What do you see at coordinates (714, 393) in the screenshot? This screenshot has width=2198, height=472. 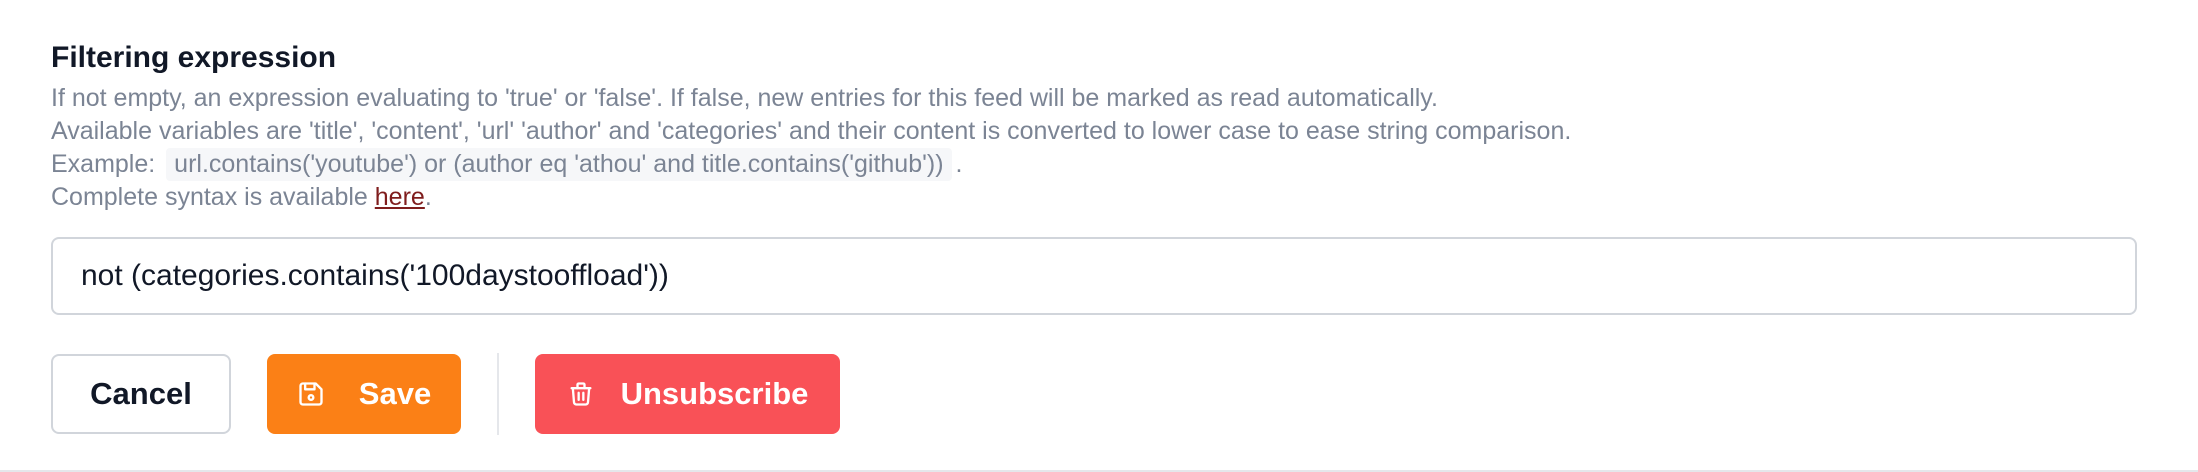 I see `unsubscribe-button-label: Unsubscribe` at bounding box center [714, 393].